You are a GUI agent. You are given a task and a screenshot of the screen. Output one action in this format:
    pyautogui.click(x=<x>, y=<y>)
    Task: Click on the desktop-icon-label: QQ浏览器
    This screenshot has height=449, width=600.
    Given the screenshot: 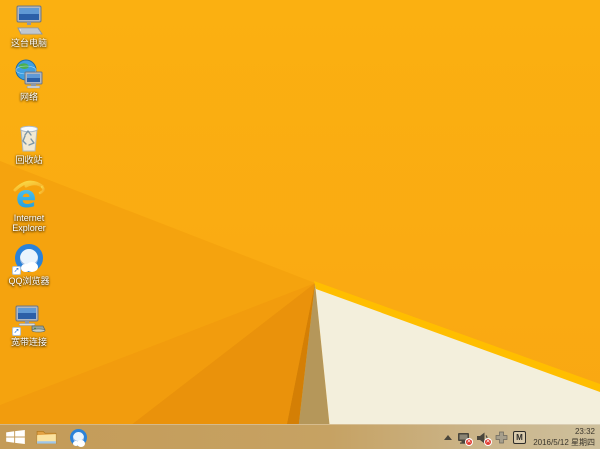 What is the action you would take?
    pyautogui.click(x=29, y=281)
    